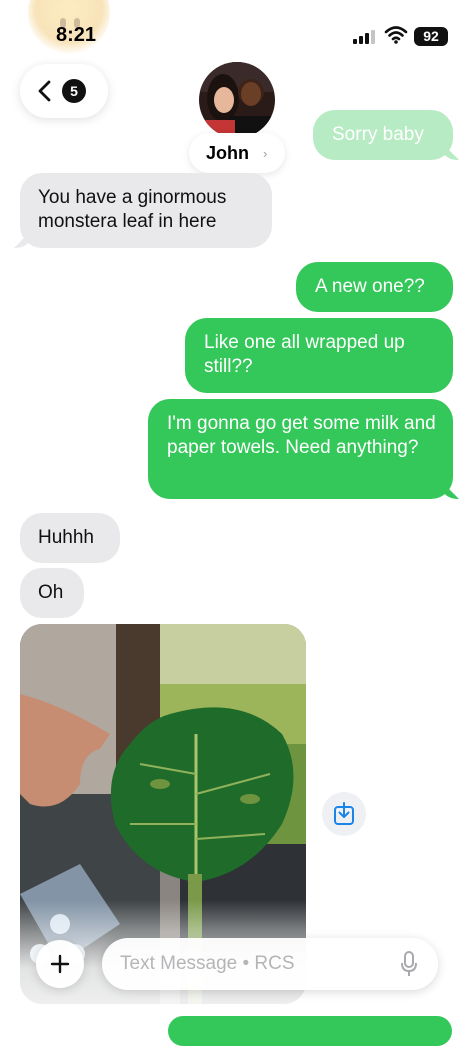 Image resolution: width=473 pixels, height=1046 pixels. I want to click on message-received: Huhhh, so click(70, 538).